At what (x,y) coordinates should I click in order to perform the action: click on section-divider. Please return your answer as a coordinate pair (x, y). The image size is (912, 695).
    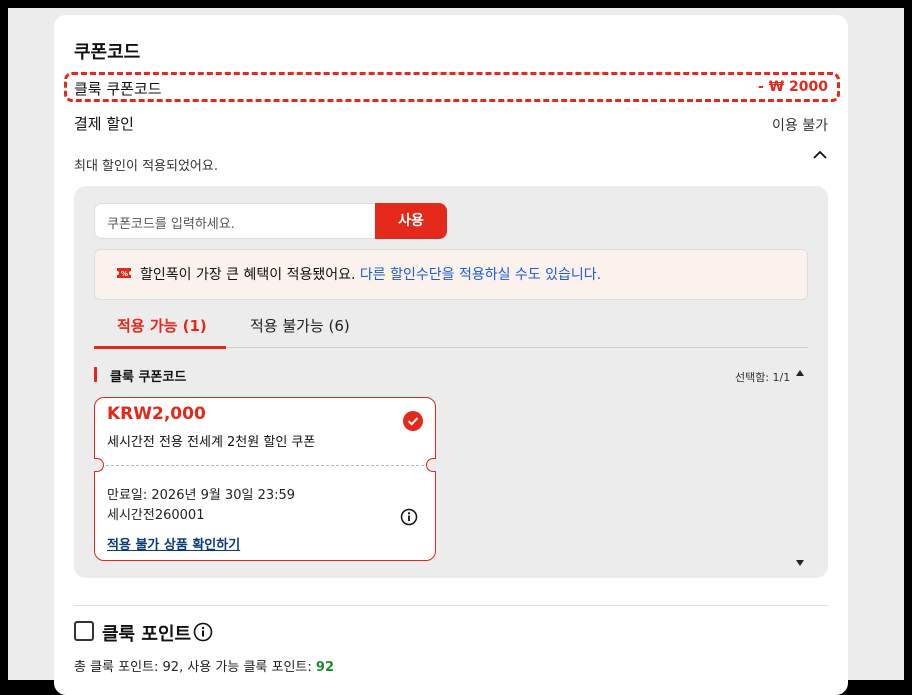
    Looking at the image, I should click on (451, 605).